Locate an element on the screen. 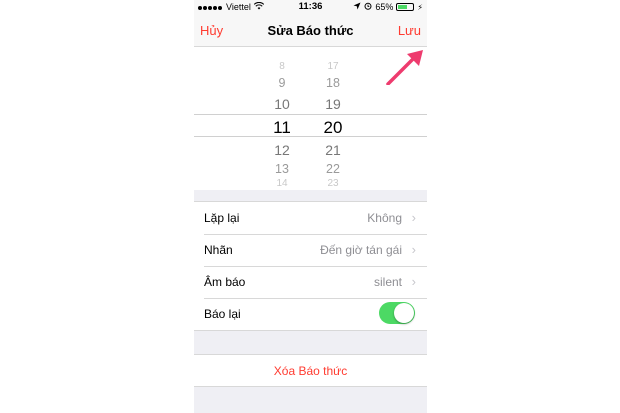 The height and width of the screenshot is (413, 620). toggle-knob is located at coordinates (404, 313).